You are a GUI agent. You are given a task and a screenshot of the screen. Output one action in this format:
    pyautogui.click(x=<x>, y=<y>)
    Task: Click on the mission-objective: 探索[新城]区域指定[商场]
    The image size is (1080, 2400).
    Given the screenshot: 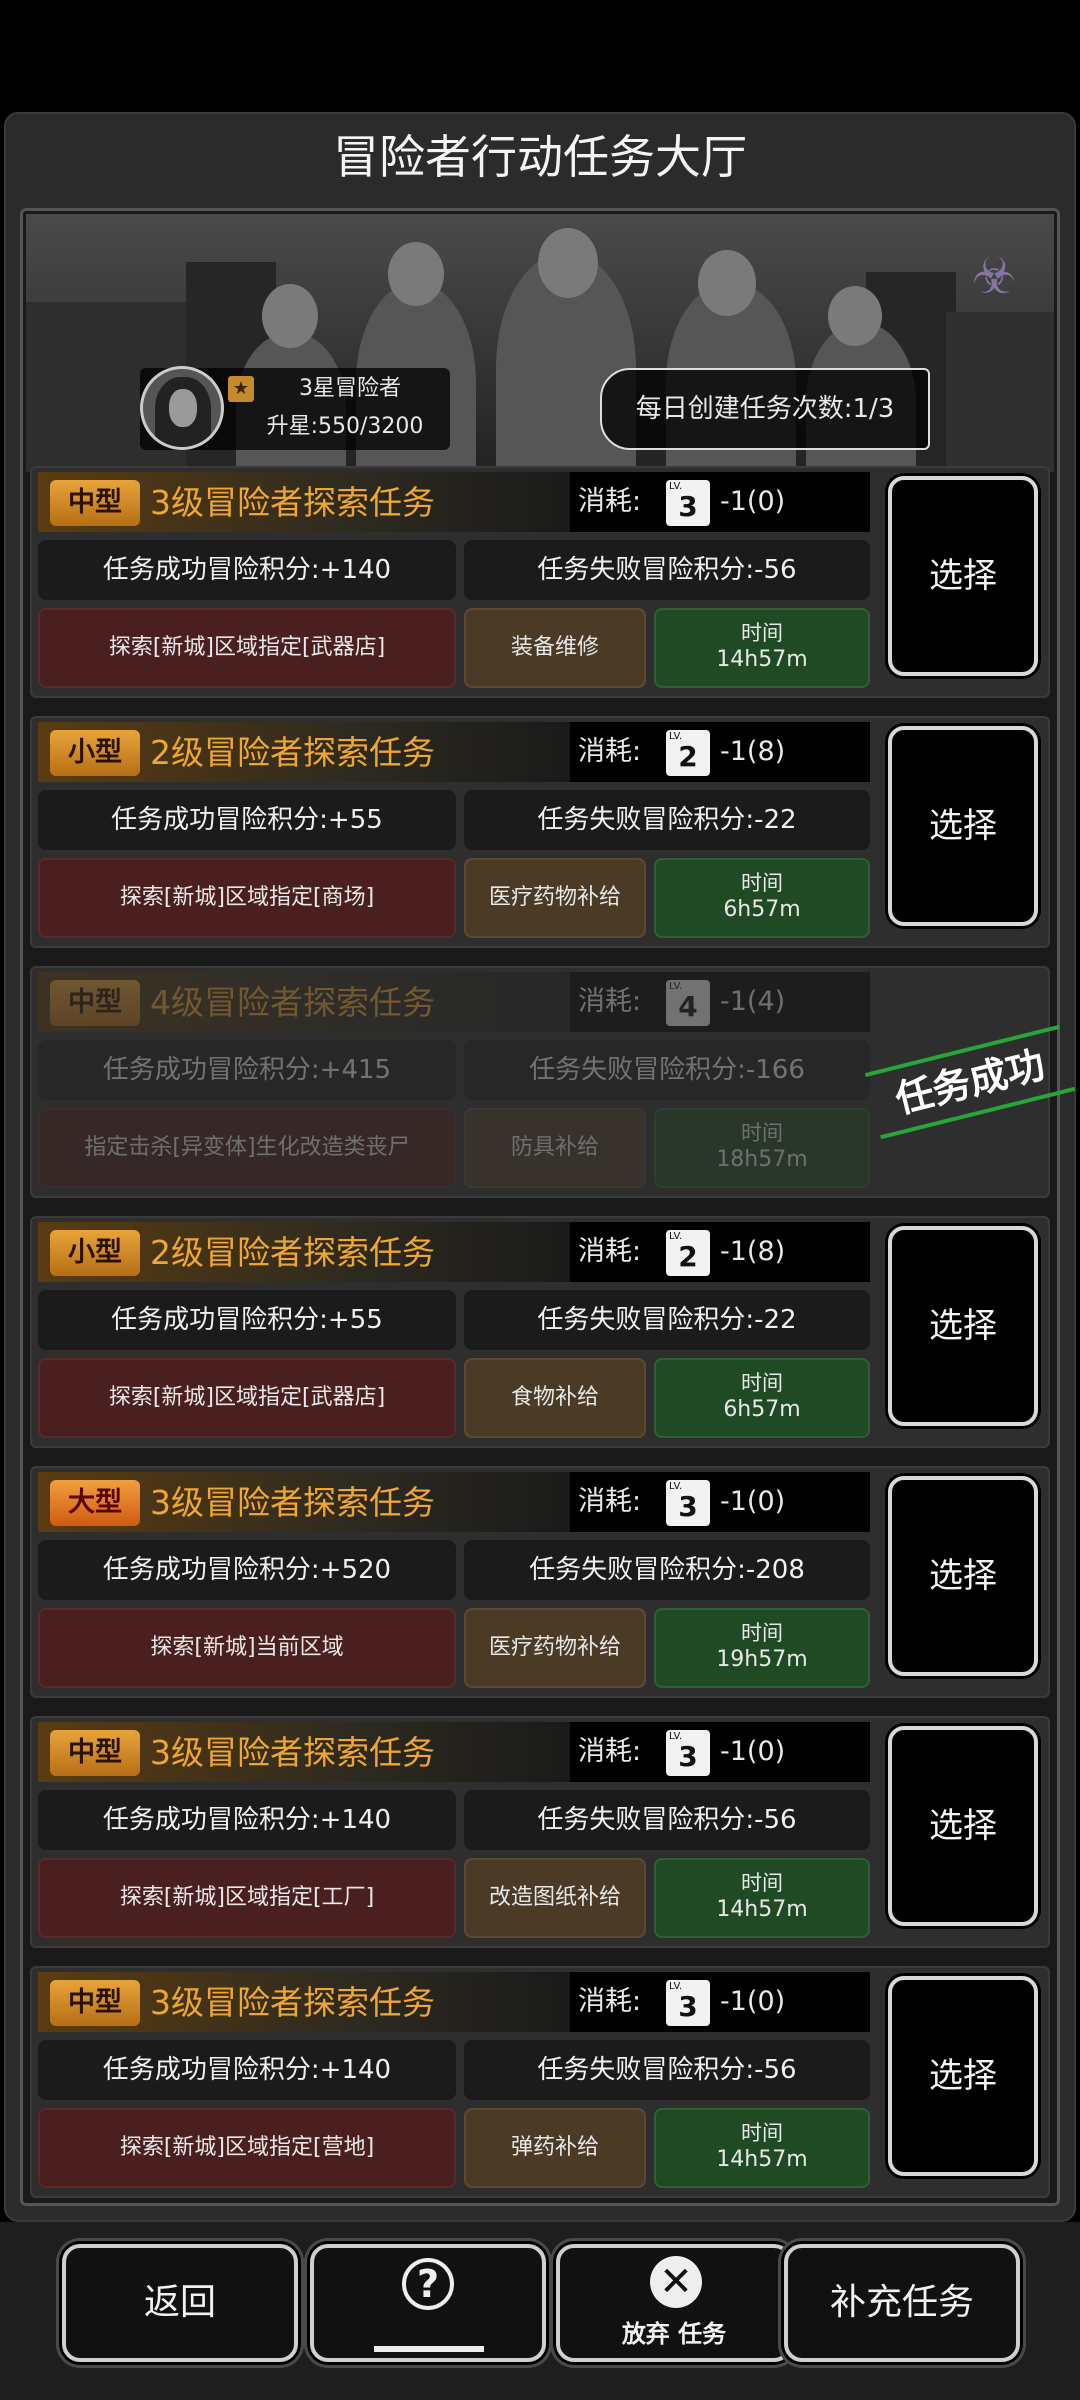 What is the action you would take?
    pyautogui.click(x=247, y=898)
    